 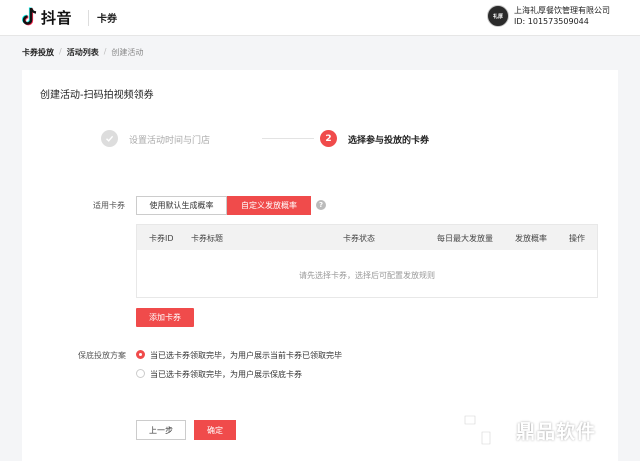 I want to click on column-coupon-status: 卡券状态, so click(x=359, y=238).